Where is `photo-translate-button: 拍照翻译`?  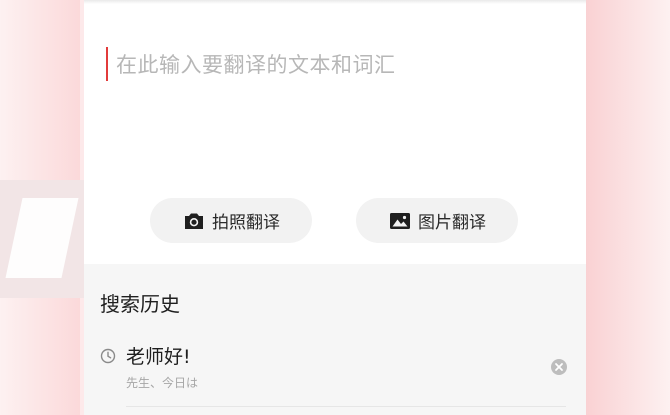
photo-translate-button: 拍照翻译 is located at coordinates (231, 220).